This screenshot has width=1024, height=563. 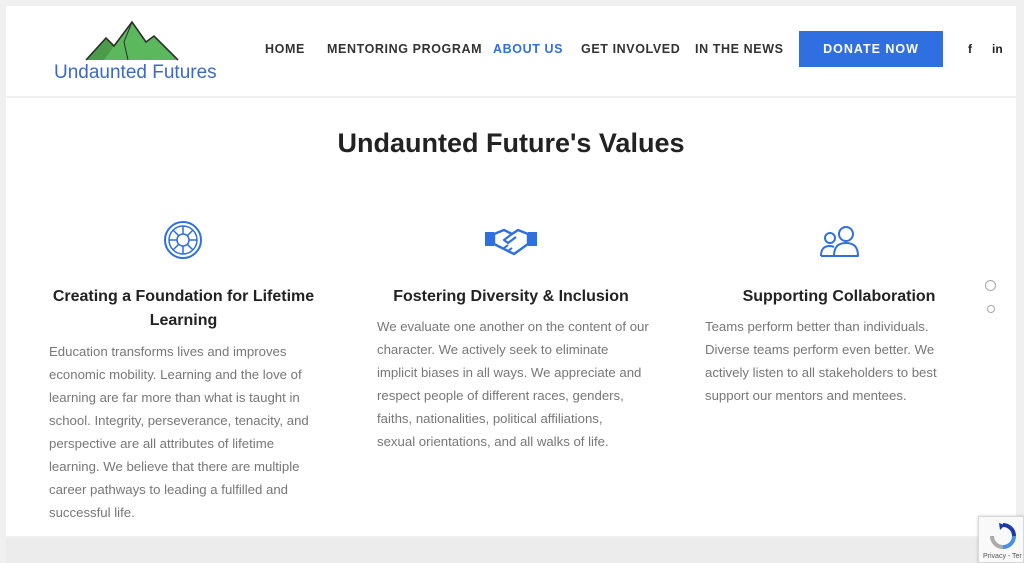 I want to click on nav-about-us: ABOUT US, so click(x=528, y=49).